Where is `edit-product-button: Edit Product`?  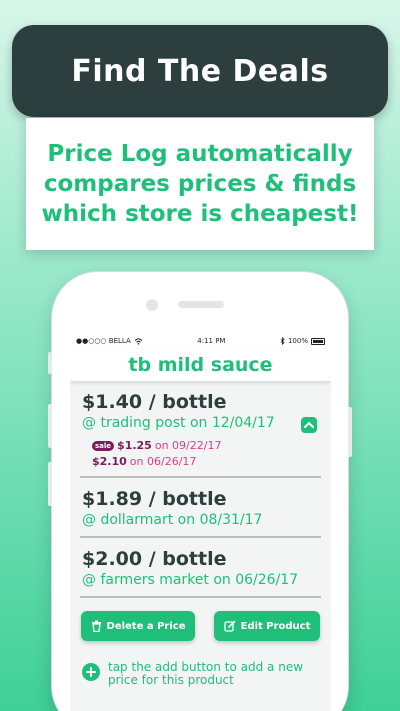 edit-product-button: Edit Product is located at coordinates (267, 626).